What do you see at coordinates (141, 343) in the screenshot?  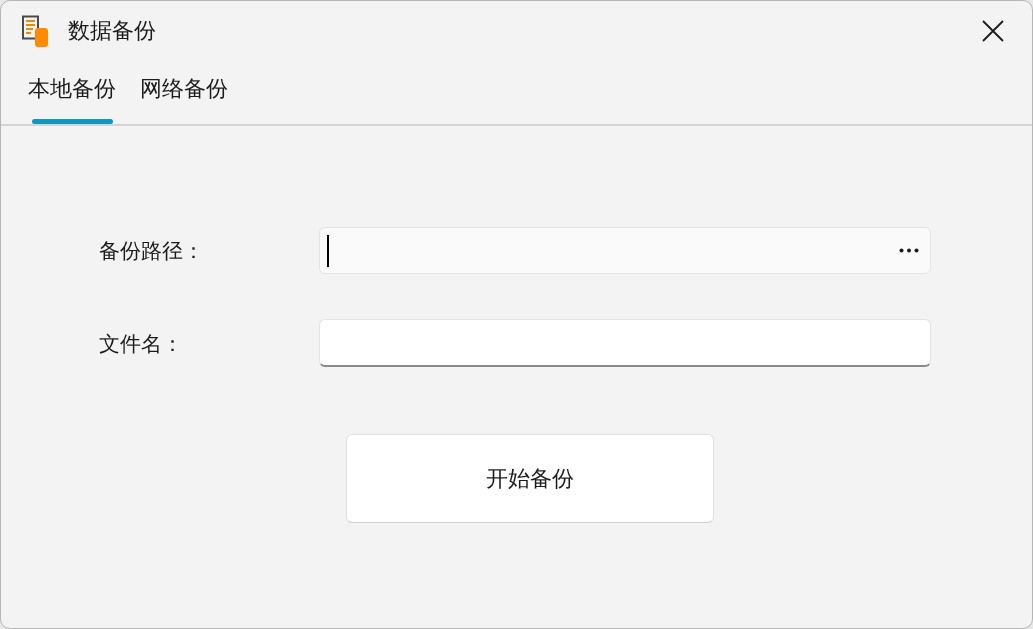 I see `field-label: 文件名：` at bounding box center [141, 343].